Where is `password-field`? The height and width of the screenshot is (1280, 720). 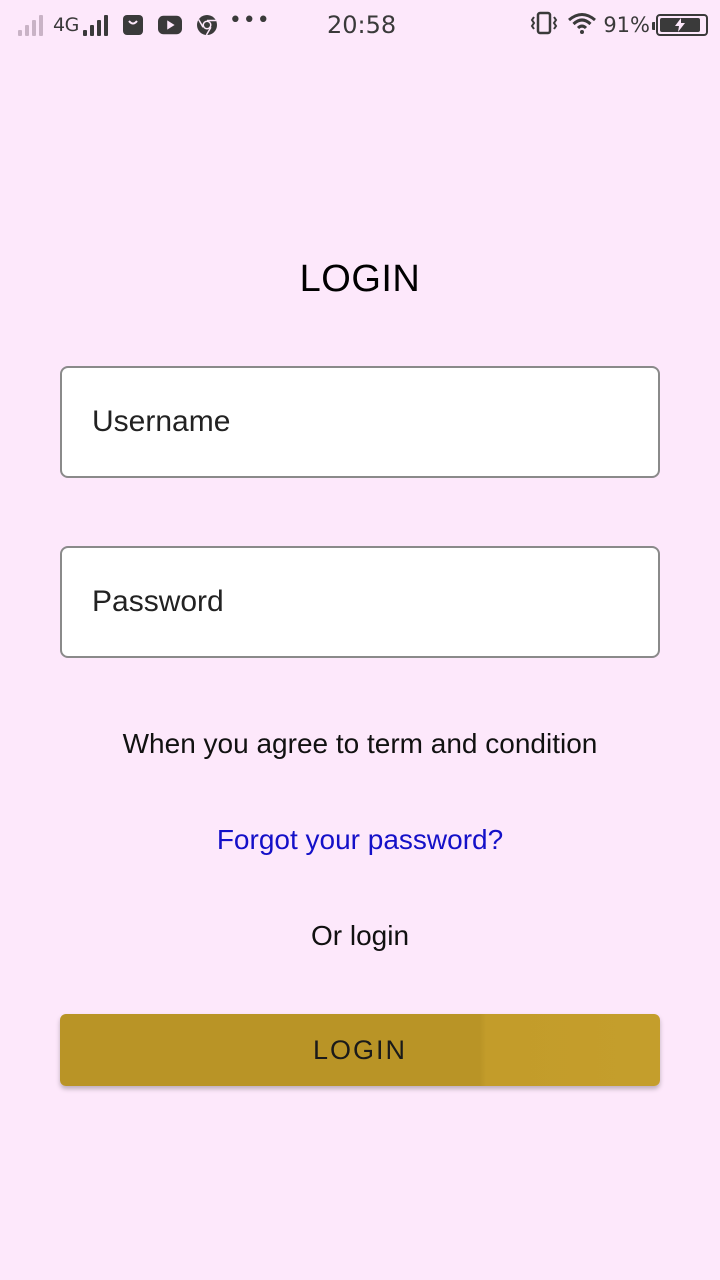
password-field is located at coordinates (360, 602).